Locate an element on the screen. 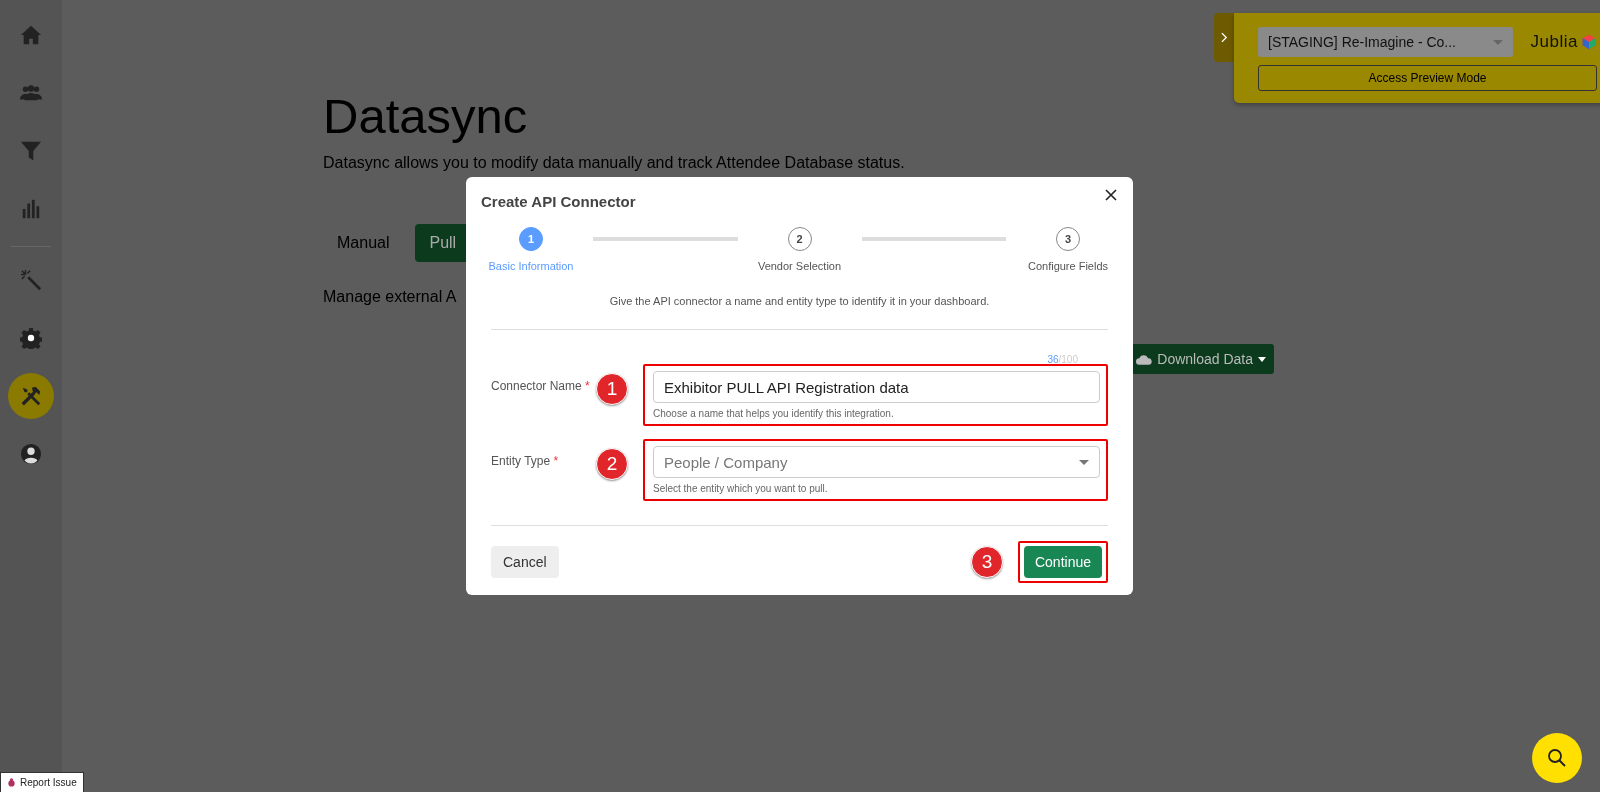 This screenshot has height=792, width=1600. bar-chart-icon is located at coordinates (31, 209).